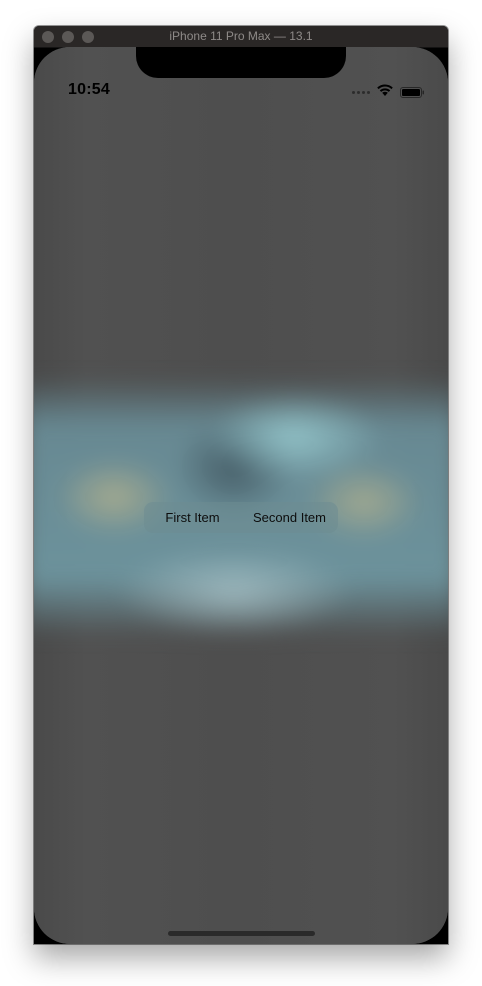 Image resolution: width=482 pixels, height=986 pixels. Describe the element at coordinates (412, 92) in the screenshot. I see `battery-icon` at that location.